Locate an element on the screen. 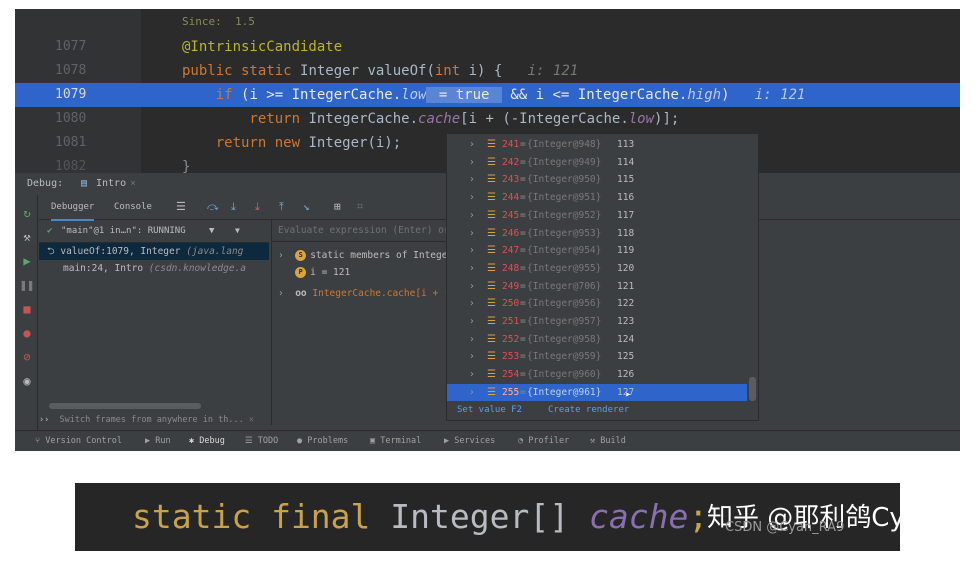 This screenshot has height=561, width=980. element-value: 122 is located at coordinates (626, 304).